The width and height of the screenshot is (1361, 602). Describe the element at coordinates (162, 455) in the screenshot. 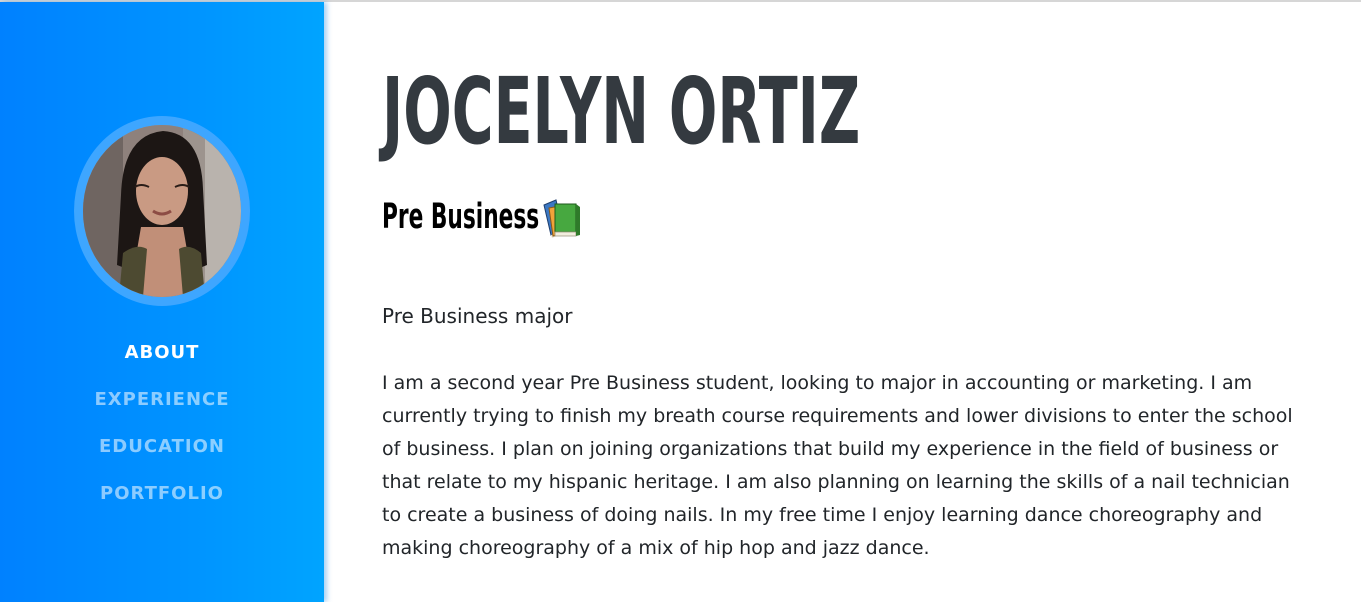

I see `nav-item-education: EDUCATION` at that location.